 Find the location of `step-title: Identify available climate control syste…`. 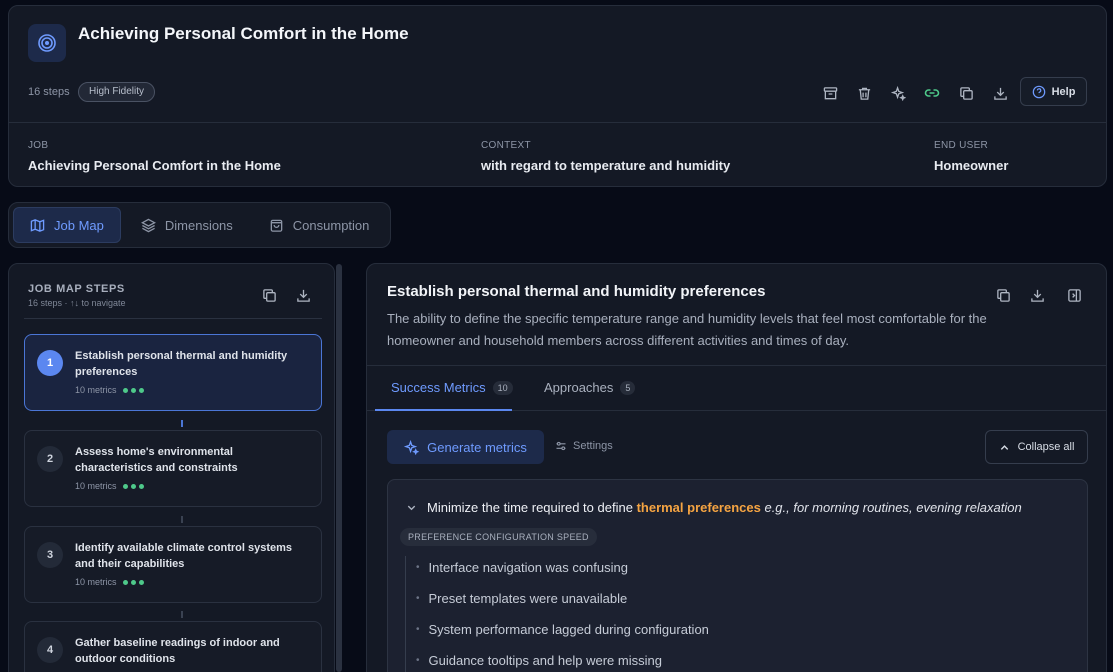

step-title: Identify available climate control syste… is located at coordinates (184, 556).